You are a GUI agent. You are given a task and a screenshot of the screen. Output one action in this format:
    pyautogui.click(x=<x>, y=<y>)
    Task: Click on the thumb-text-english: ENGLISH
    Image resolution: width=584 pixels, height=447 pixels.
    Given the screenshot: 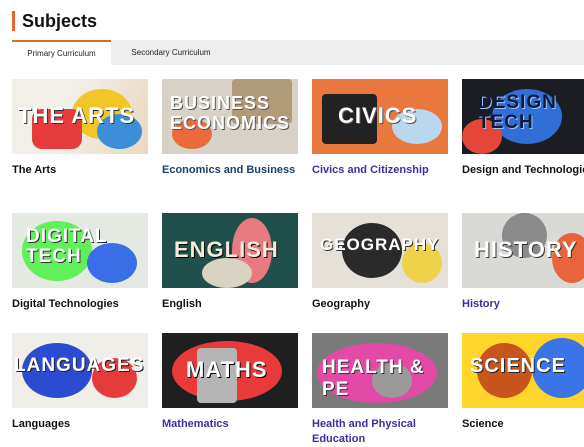 What is the action you would take?
    pyautogui.click(x=226, y=249)
    